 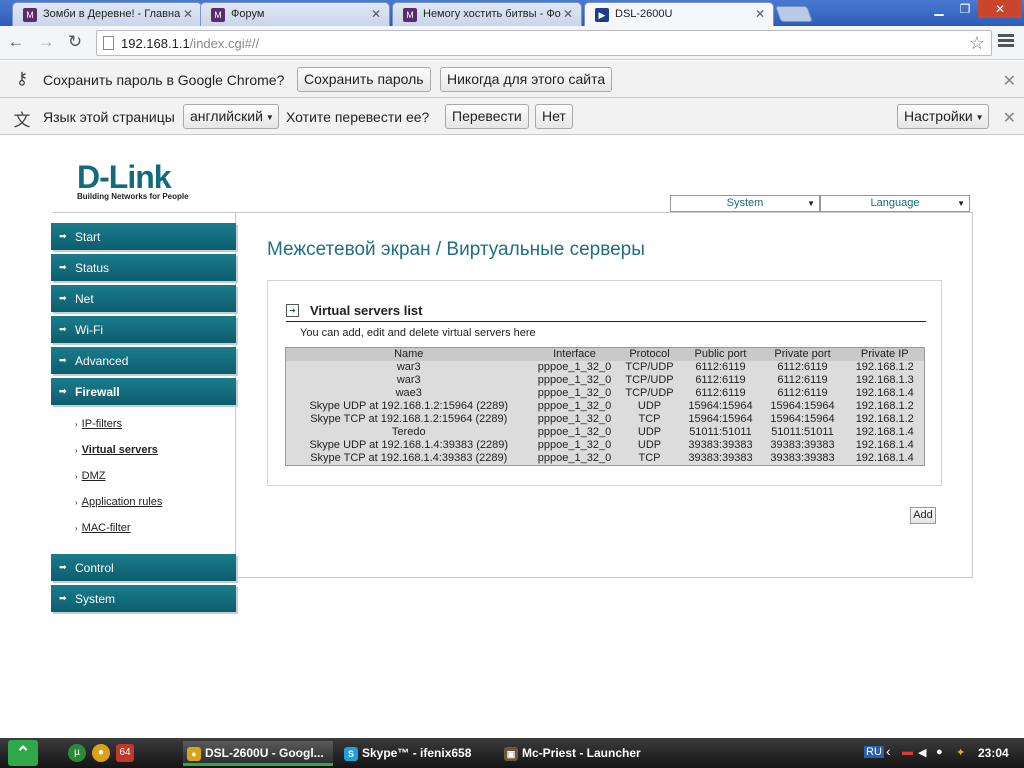 What do you see at coordinates (143, 267) in the screenshot?
I see `nav-status: ➡ Status` at bounding box center [143, 267].